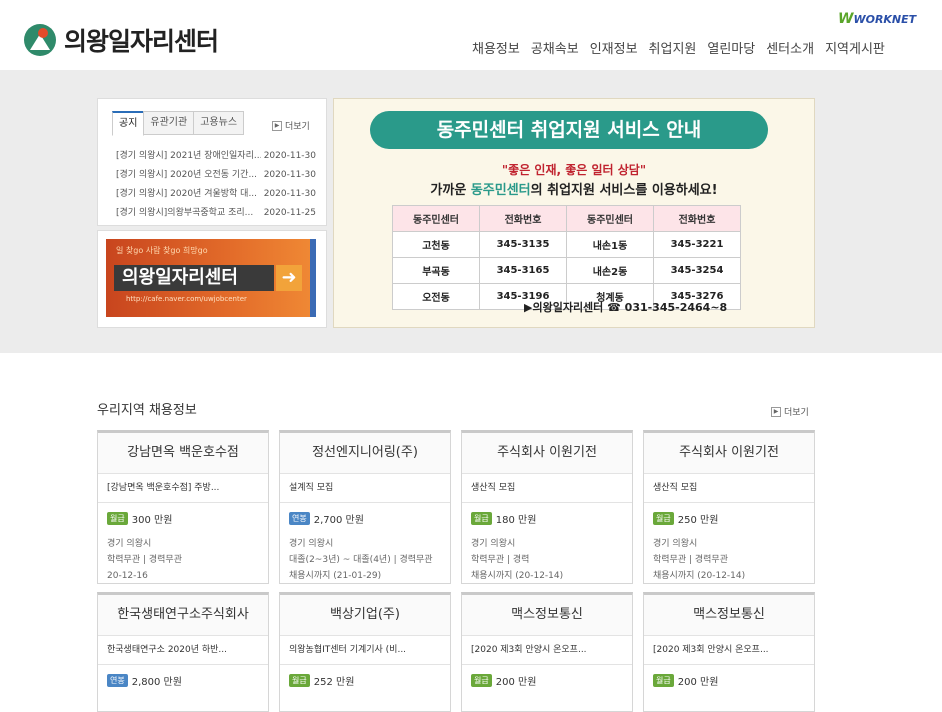  I want to click on nav-item-public-recruit: 공채속보, so click(555, 47).